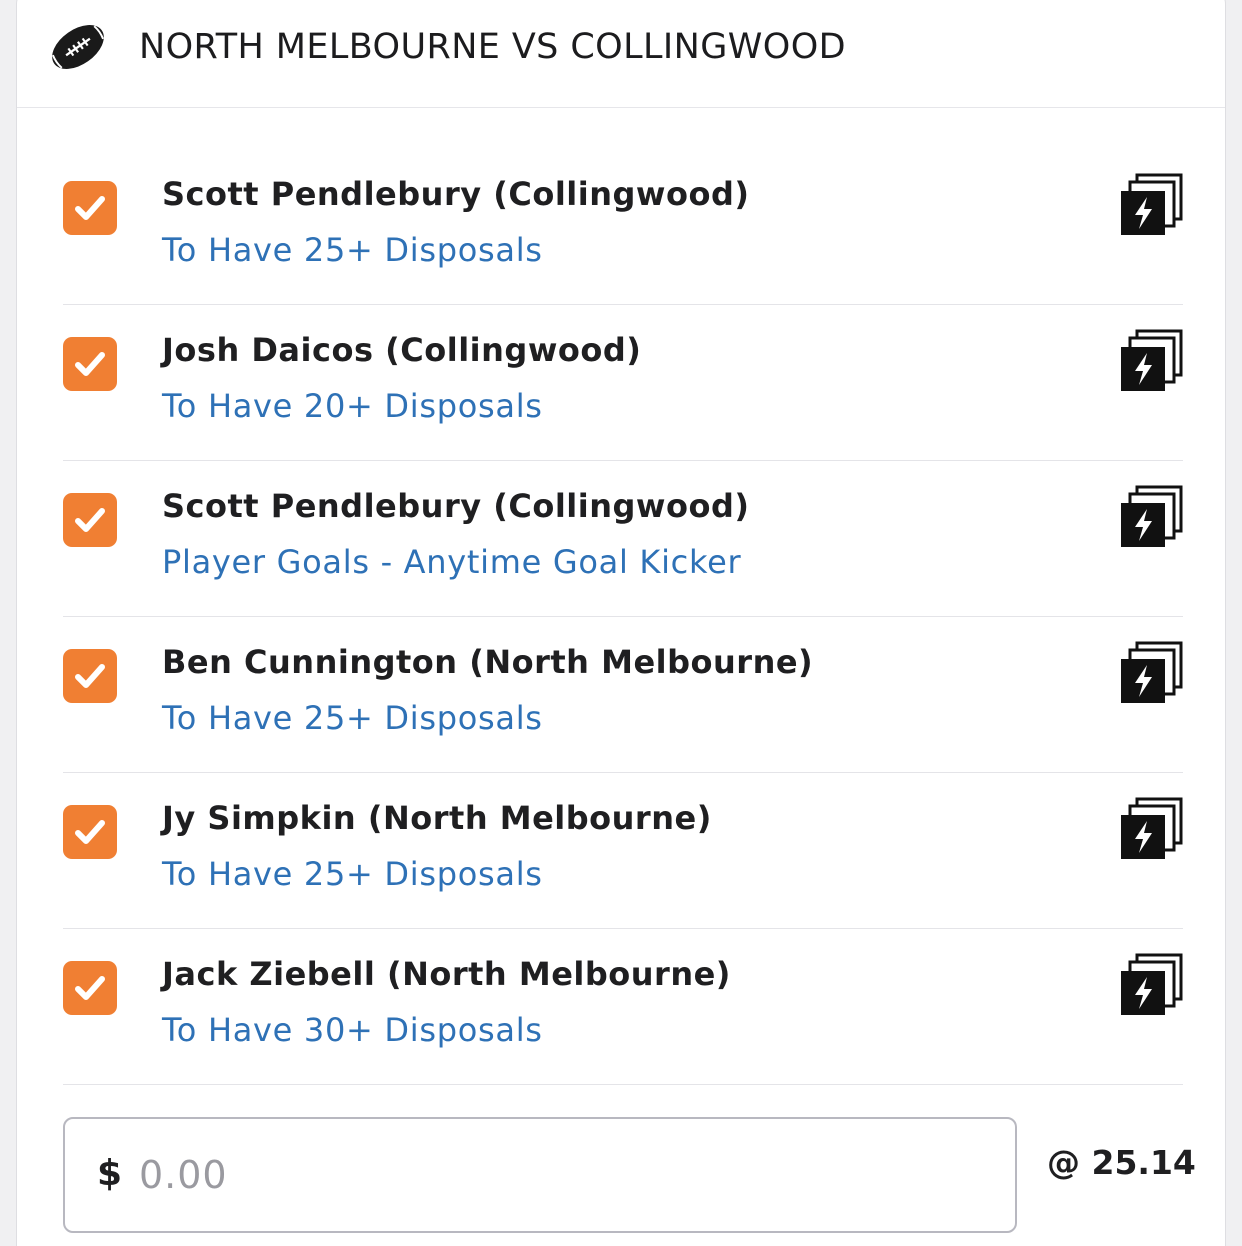 The image size is (1242, 1246). Describe the element at coordinates (451, 562) in the screenshot. I see `market-link: Player Goals - Anytime Goal Kicker` at that location.